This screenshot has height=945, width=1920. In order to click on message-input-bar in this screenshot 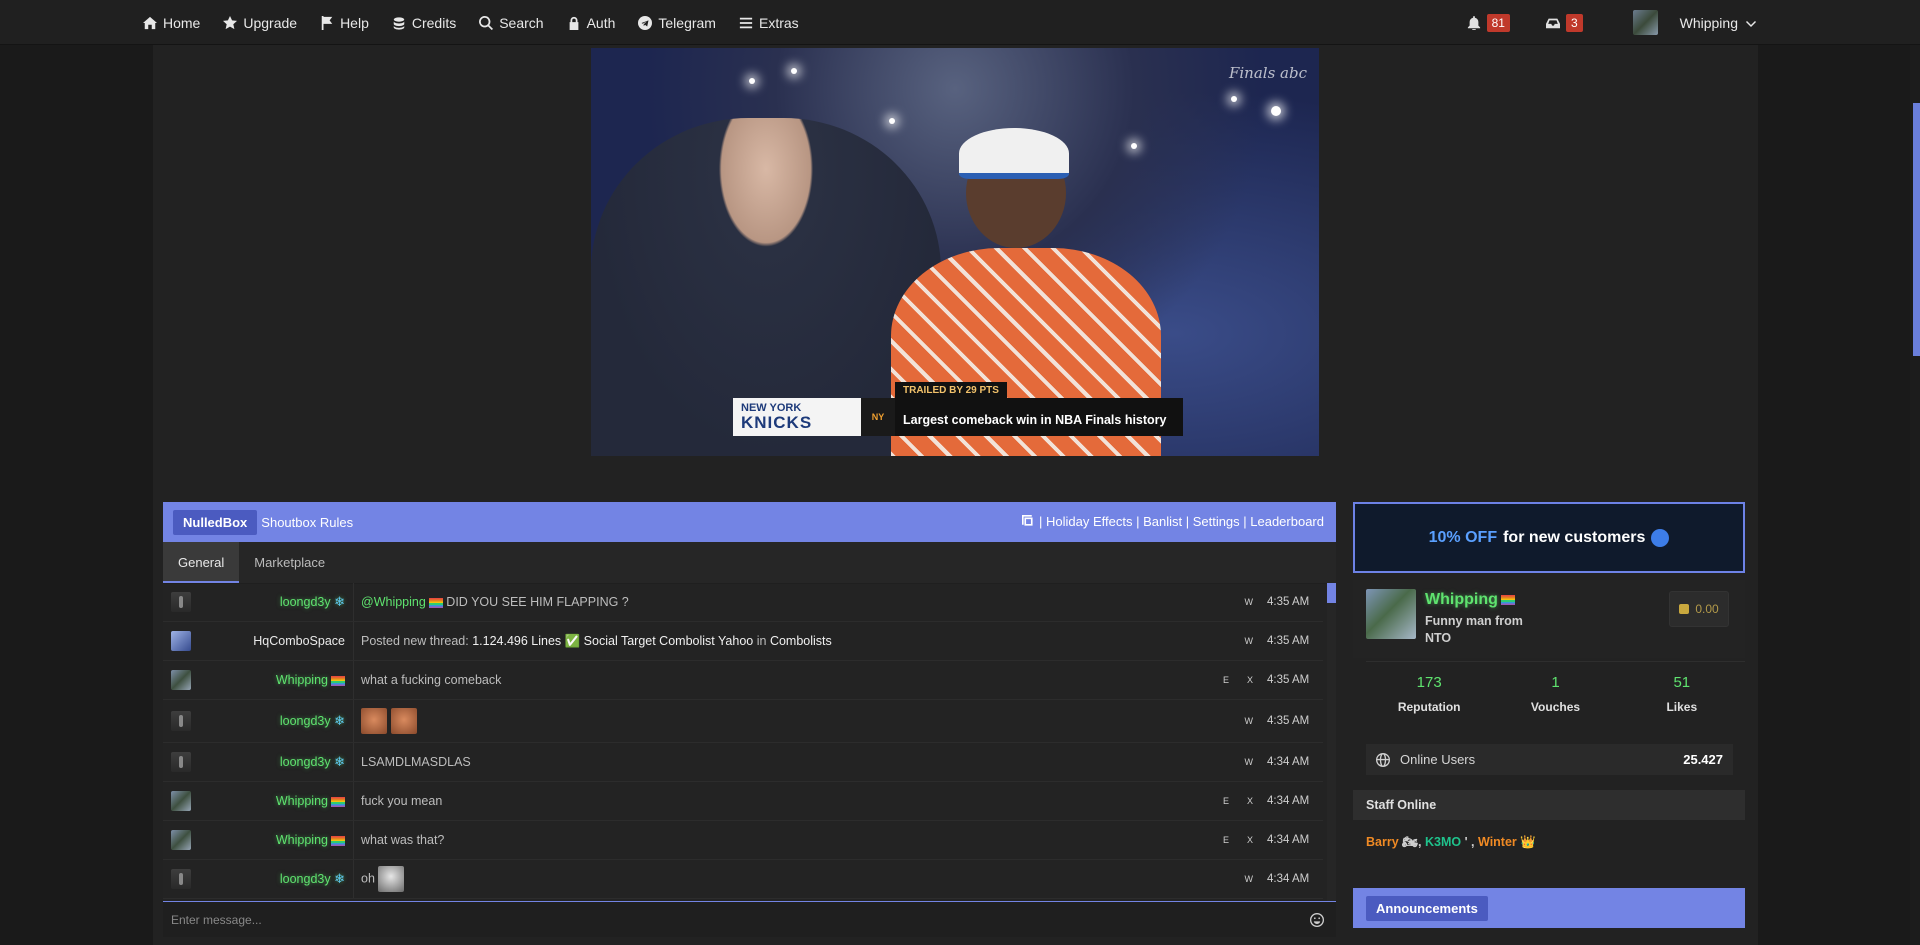, I will do `click(749, 919)`.